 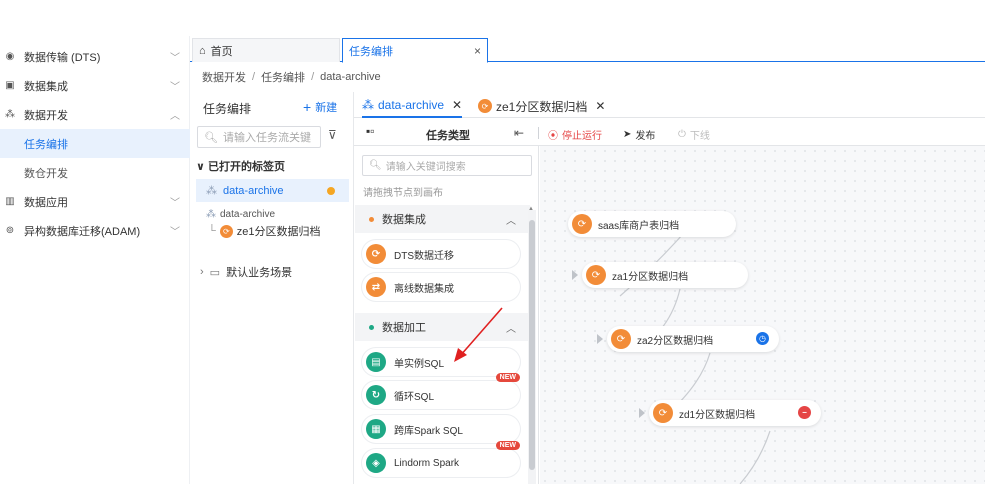 I want to click on opened-tabs-header: ∨ 已打开的标签页, so click(x=240, y=166).